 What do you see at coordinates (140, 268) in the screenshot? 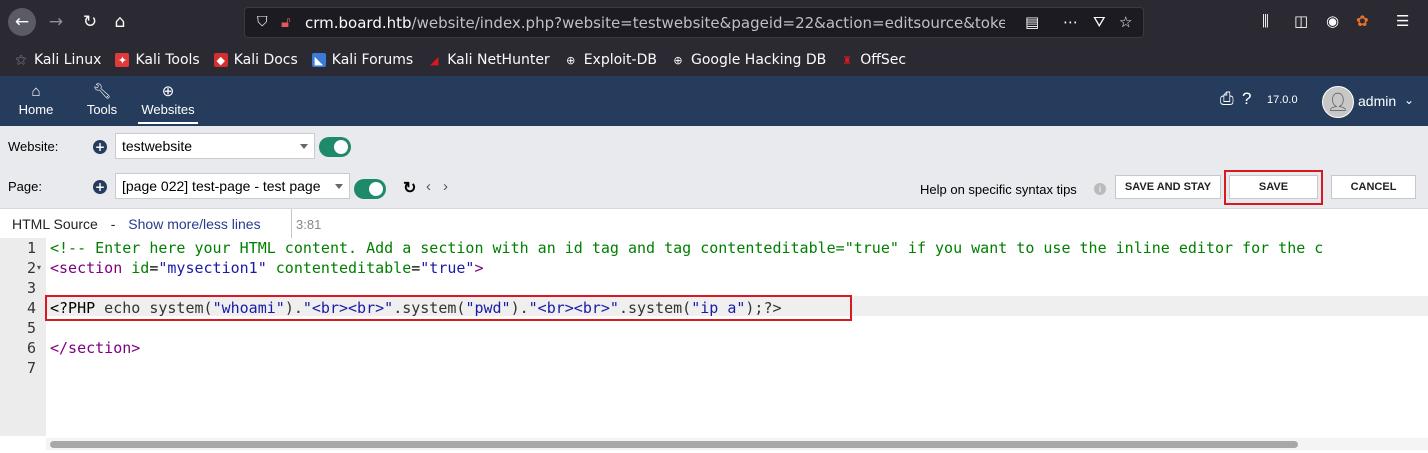
I see `code-token: id` at bounding box center [140, 268].